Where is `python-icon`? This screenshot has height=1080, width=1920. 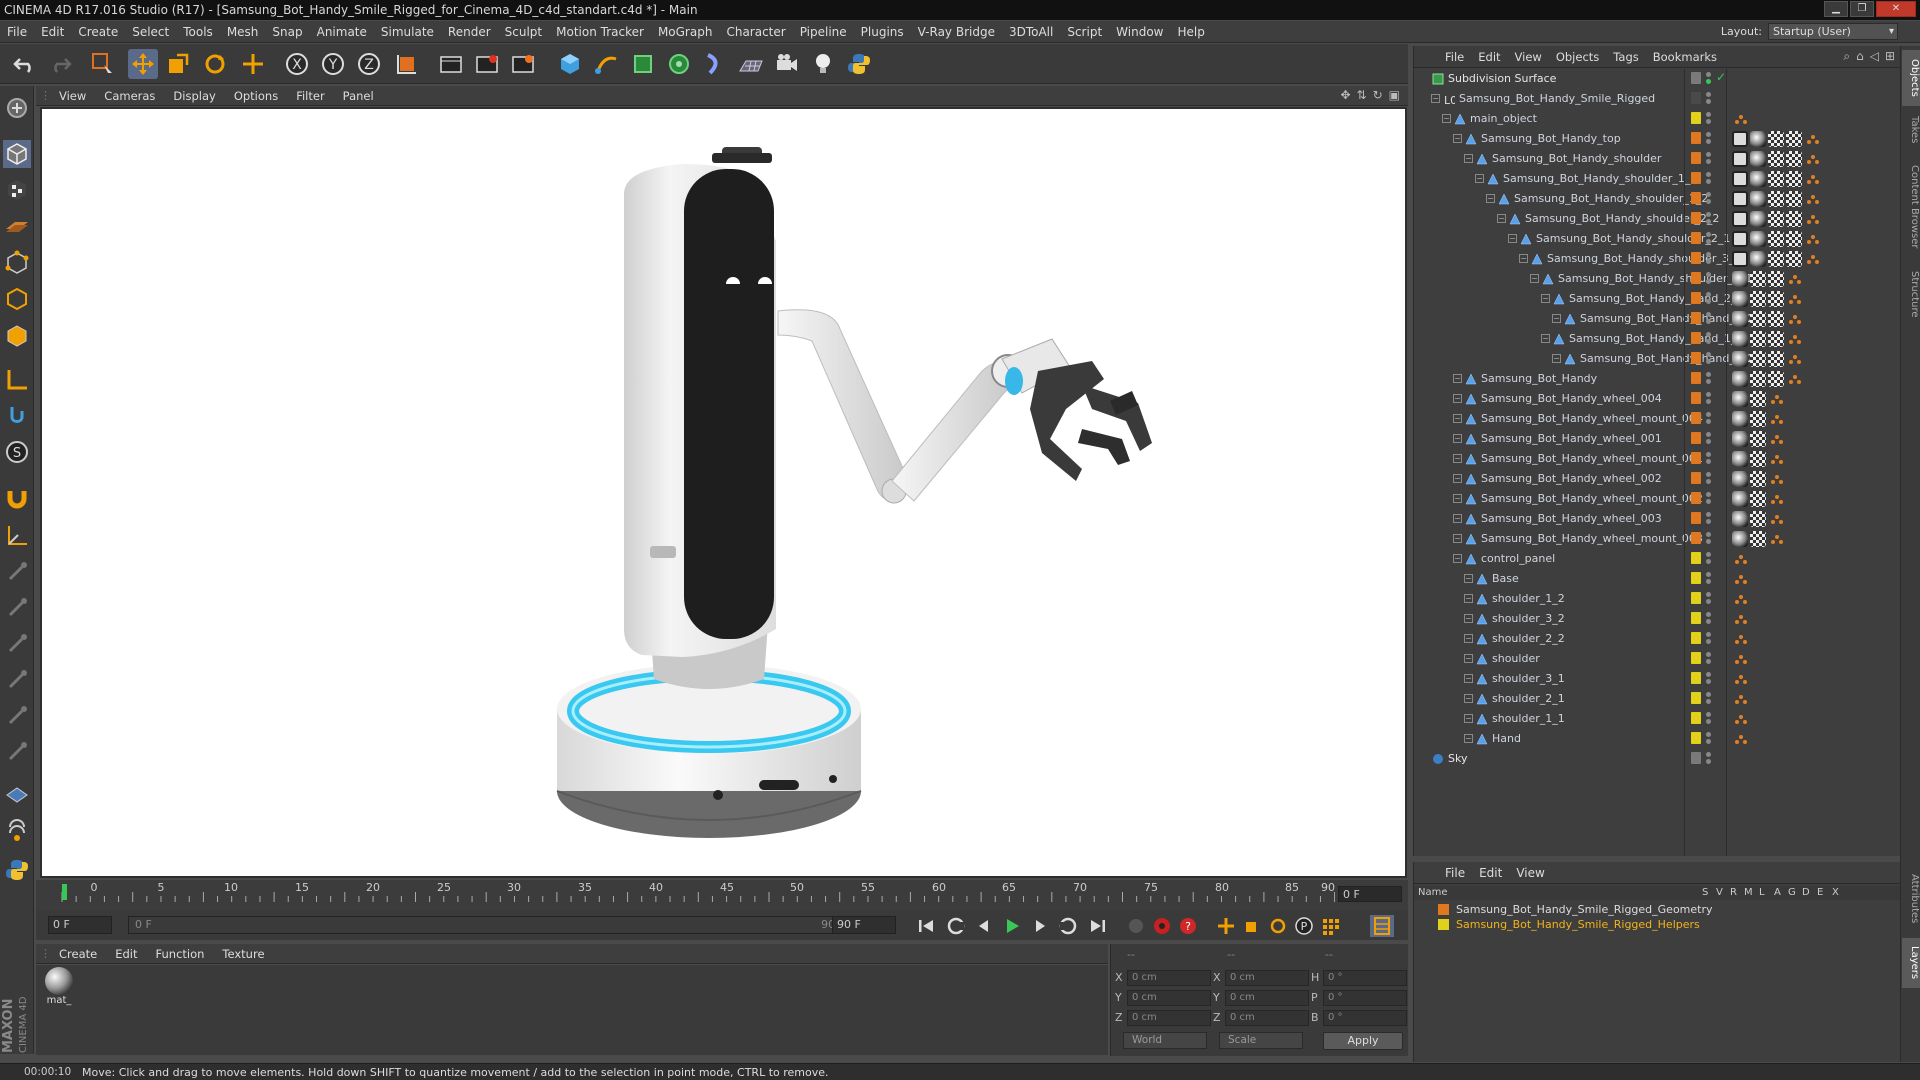 python-icon is located at coordinates (859, 64).